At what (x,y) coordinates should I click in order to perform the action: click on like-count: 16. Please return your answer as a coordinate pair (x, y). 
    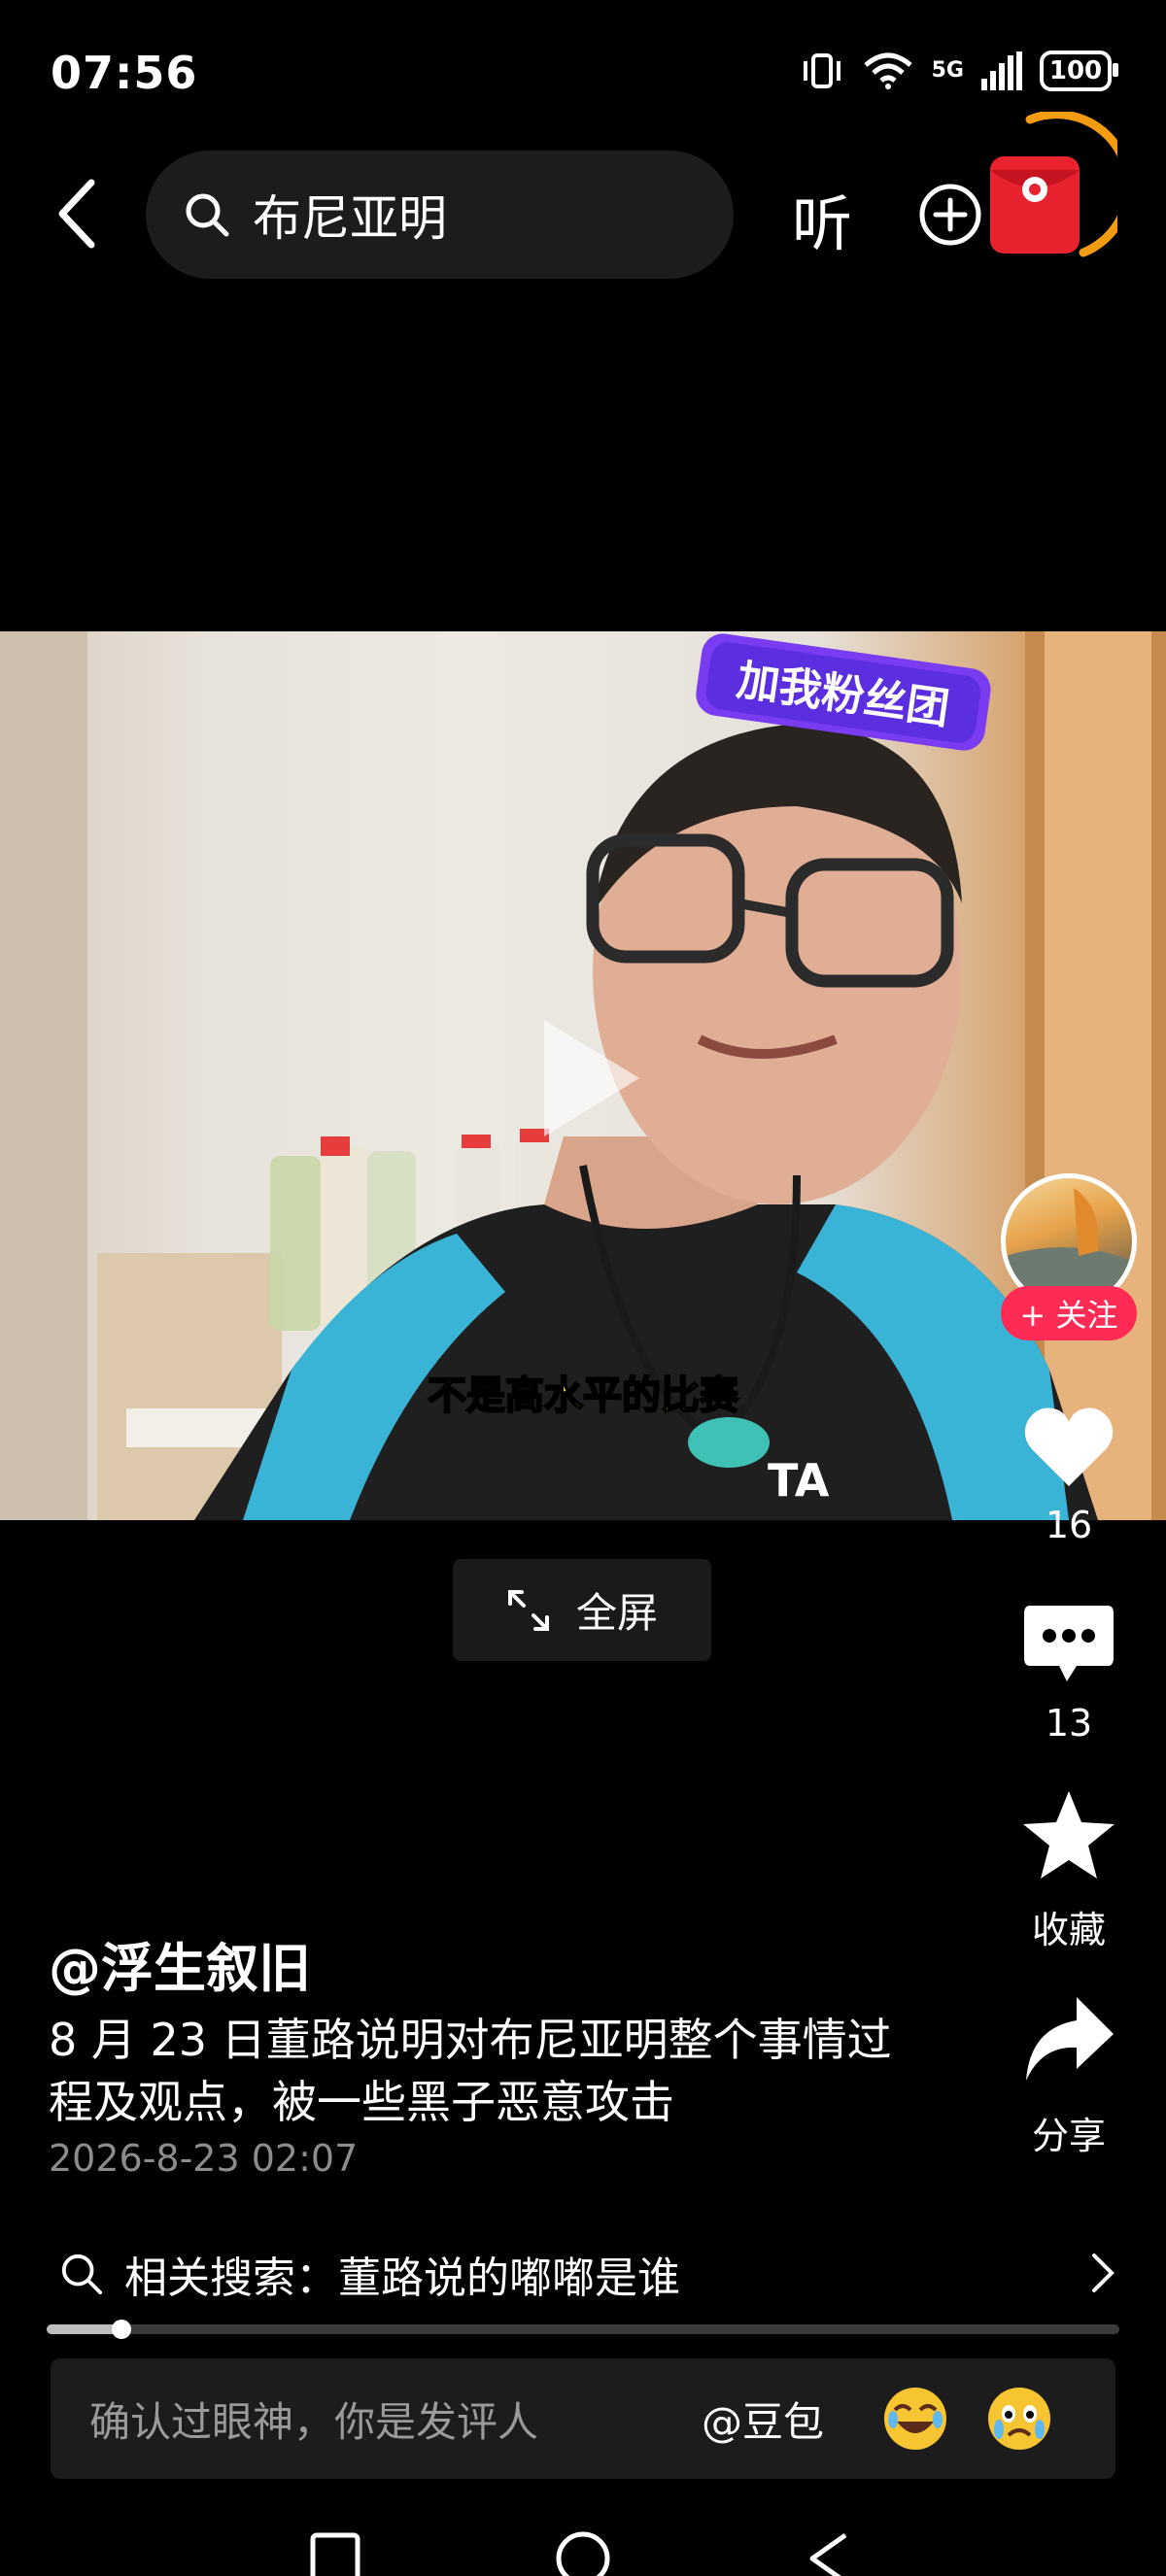
    Looking at the image, I should click on (1069, 1525).